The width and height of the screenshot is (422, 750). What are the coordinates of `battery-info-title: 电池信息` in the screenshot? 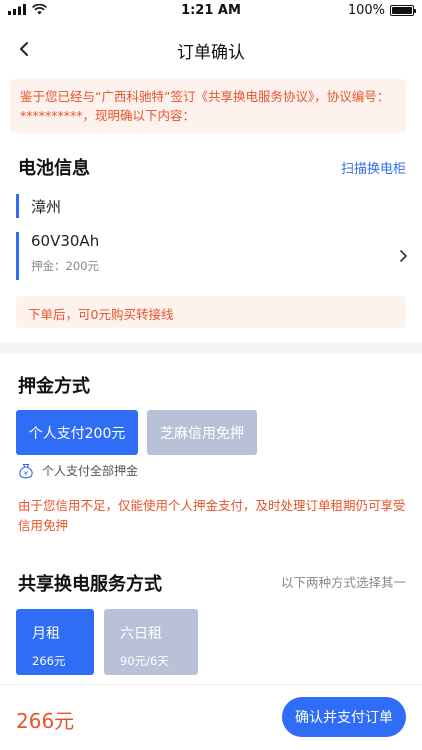 It's located at (54, 168).